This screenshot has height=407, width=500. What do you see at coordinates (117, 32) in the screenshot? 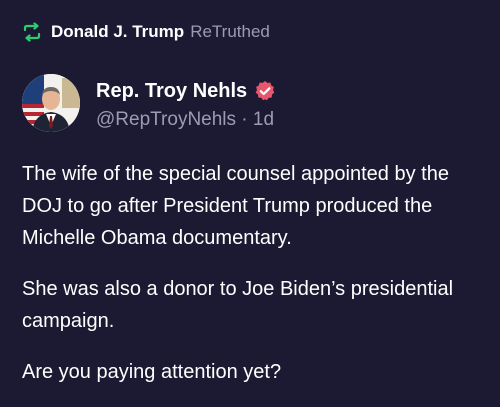
I see `retruth-user-link: Donald J. Trump` at bounding box center [117, 32].